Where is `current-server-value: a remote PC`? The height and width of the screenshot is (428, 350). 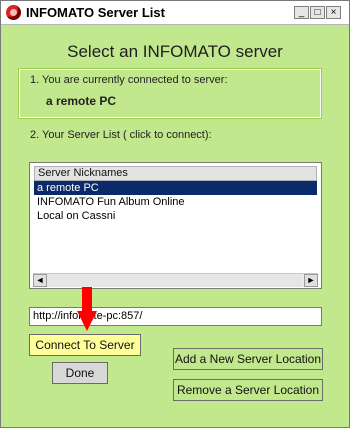
current-server-value: a remote PC is located at coordinates (81, 101).